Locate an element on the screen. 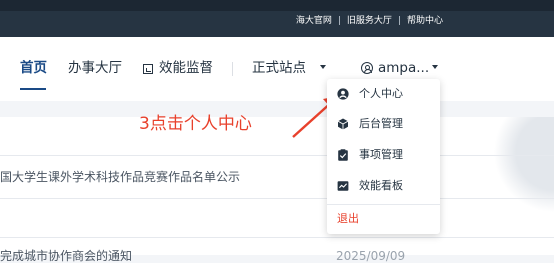  browser-shadow-strip is located at coordinates (277, 5).